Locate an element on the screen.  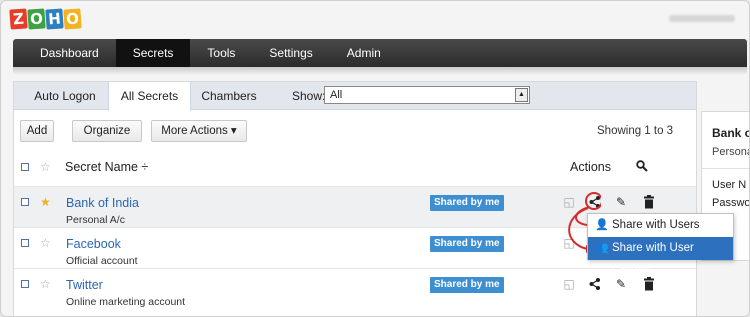
star-filled-icon: ★ is located at coordinates (45, 202).